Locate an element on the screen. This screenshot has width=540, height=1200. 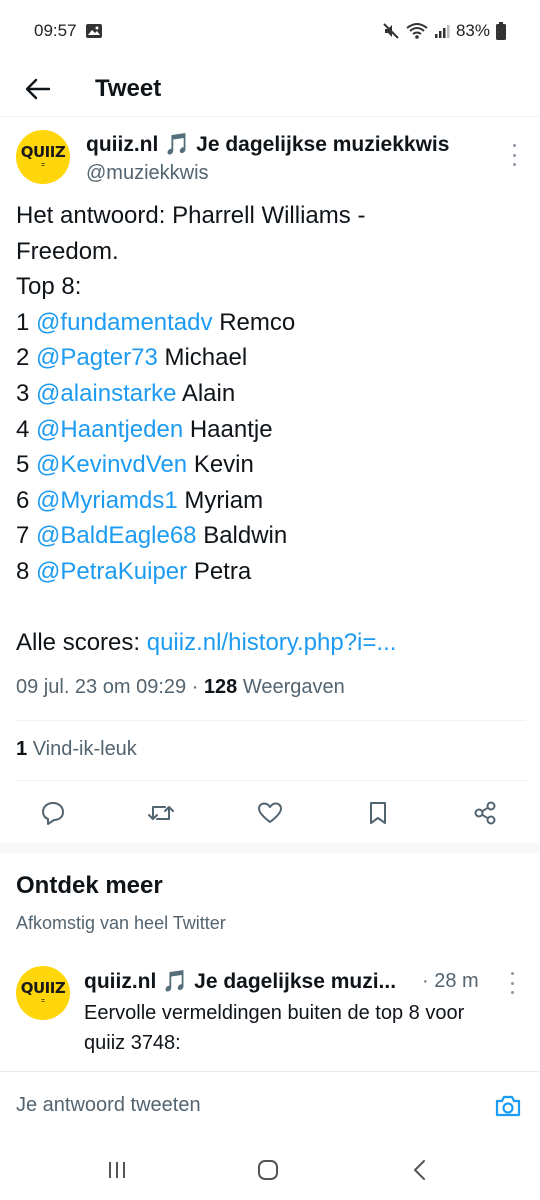
discover-subtitle: Afkomstig van heel Twitter is located at coordinates (121, 923).